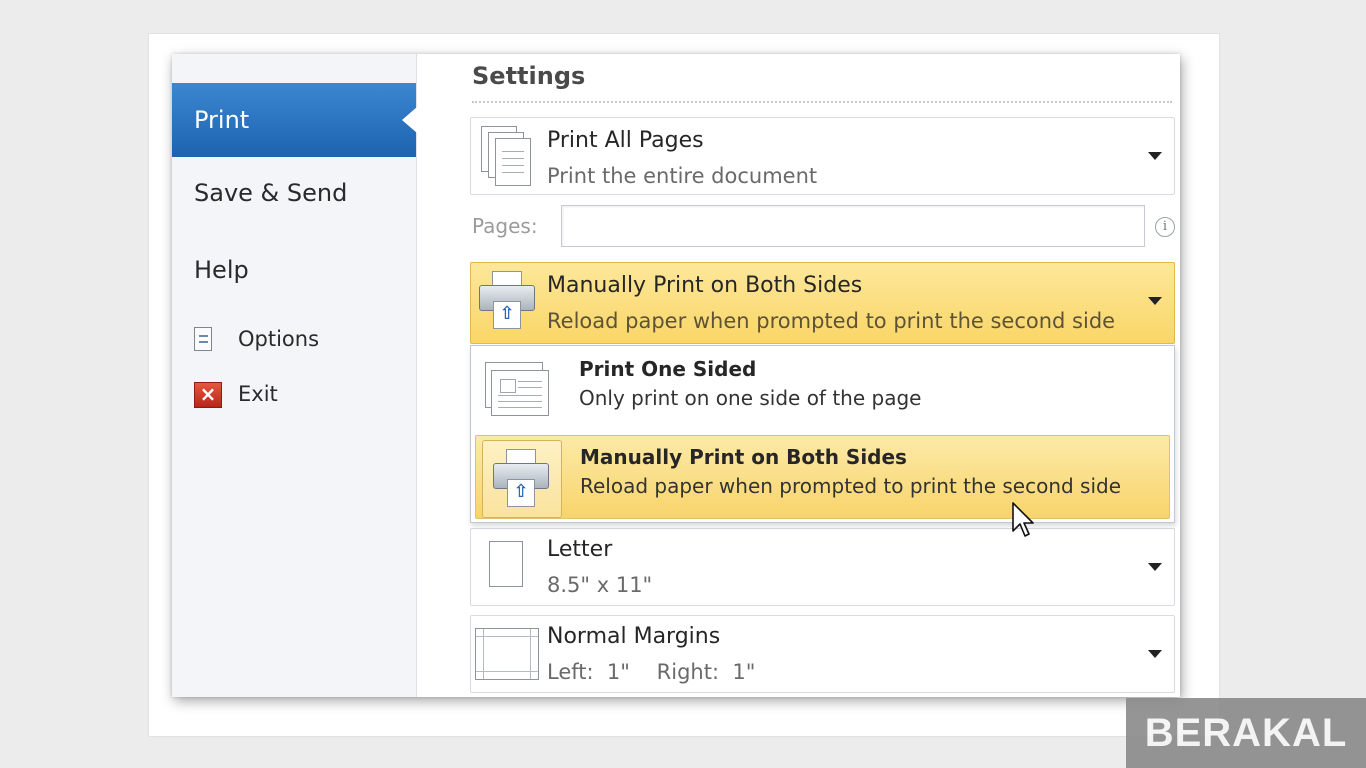 Image resolution: width=1366 pixels, height=768 pixels. What do you see at coordinates (507, 654) in the screenshot?
I see `margins-icon` at bounding box center [507, 654].